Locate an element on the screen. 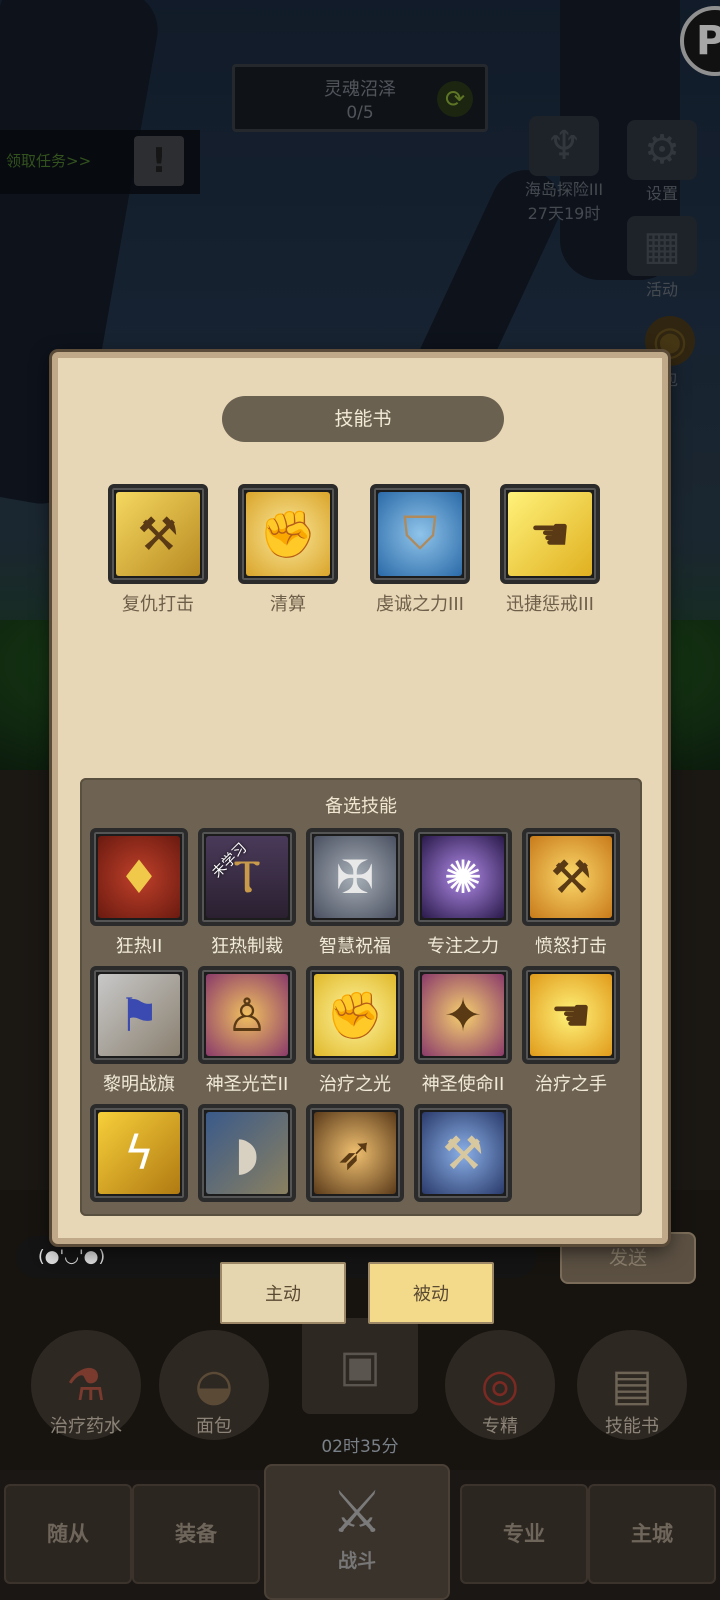 Image resolution: width=720 pixels, height=1600 pixels. skill-label: 复仇打击 is located at coordinates (158, 604).